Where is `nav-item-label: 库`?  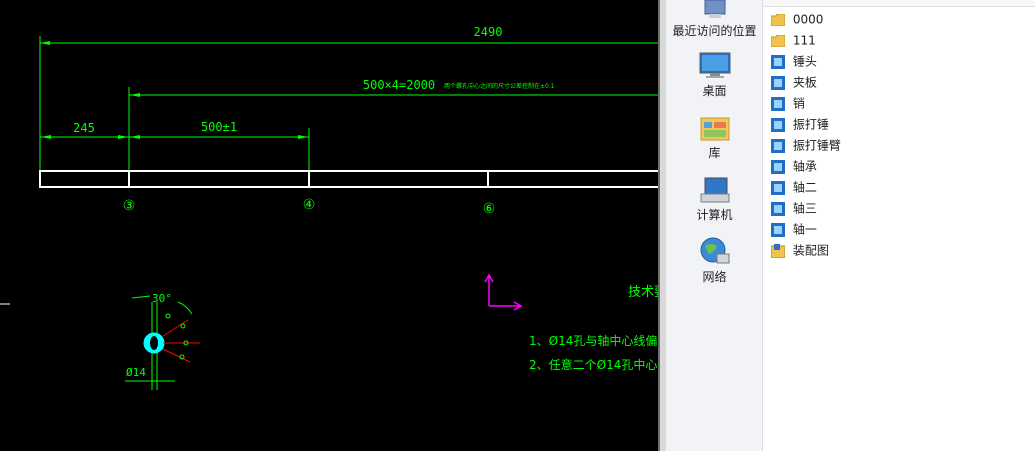 nav-item-label: 库 is located at coordinates (714, 153).